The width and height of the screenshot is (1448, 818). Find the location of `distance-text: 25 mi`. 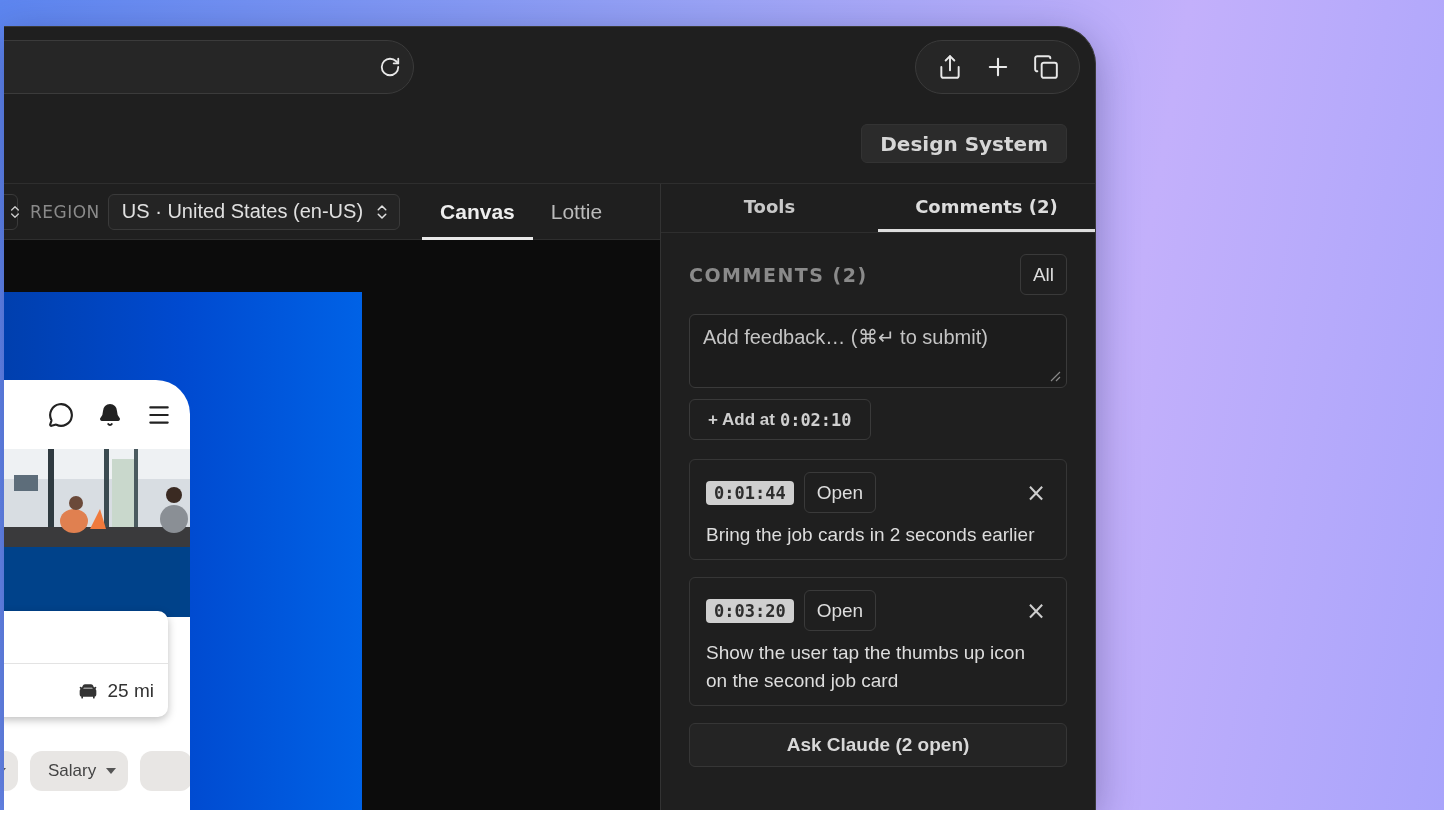

distance-text: 25 mi is located at coordinates (130, 690).